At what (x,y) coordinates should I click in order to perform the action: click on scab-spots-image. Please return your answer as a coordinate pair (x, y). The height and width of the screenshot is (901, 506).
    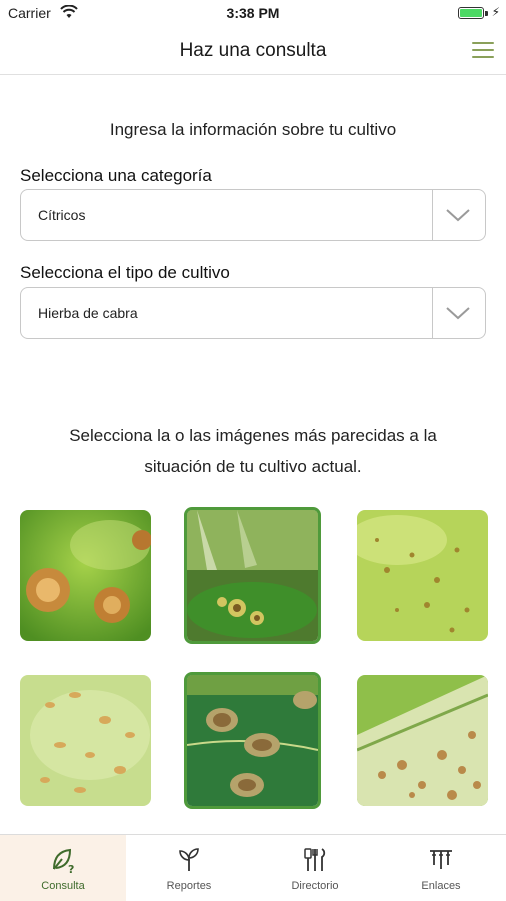
    Looking at the image, I should click on (85, 740).